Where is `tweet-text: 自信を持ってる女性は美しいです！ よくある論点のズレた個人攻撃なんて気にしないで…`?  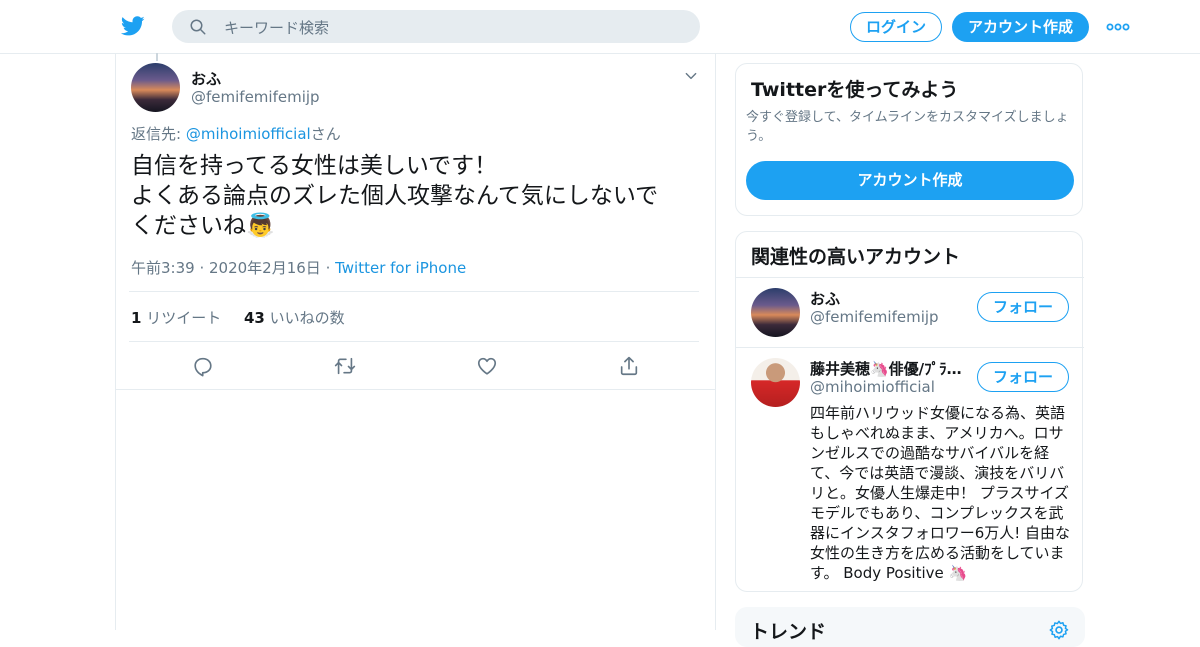 tweet-text: 自信を持ってる女性は美しいです！ よくある論点のズレた個人攻撃なんて気にしないで… is located at coordinates (411, 196).